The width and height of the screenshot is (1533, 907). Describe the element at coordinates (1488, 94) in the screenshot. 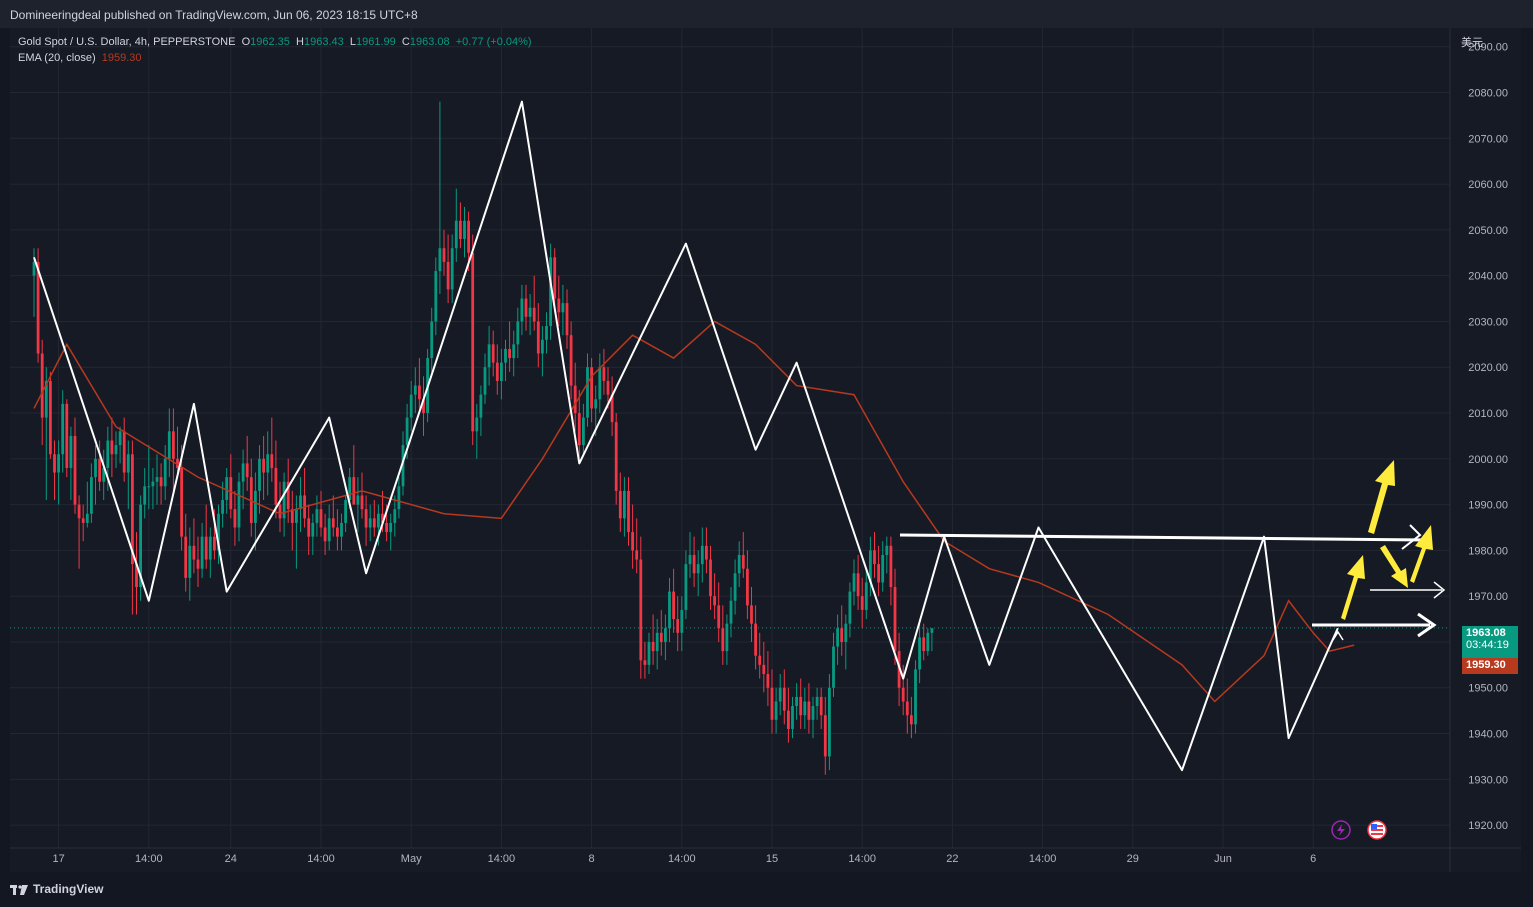

I see `price-tick-label: 2080.00` at that location.